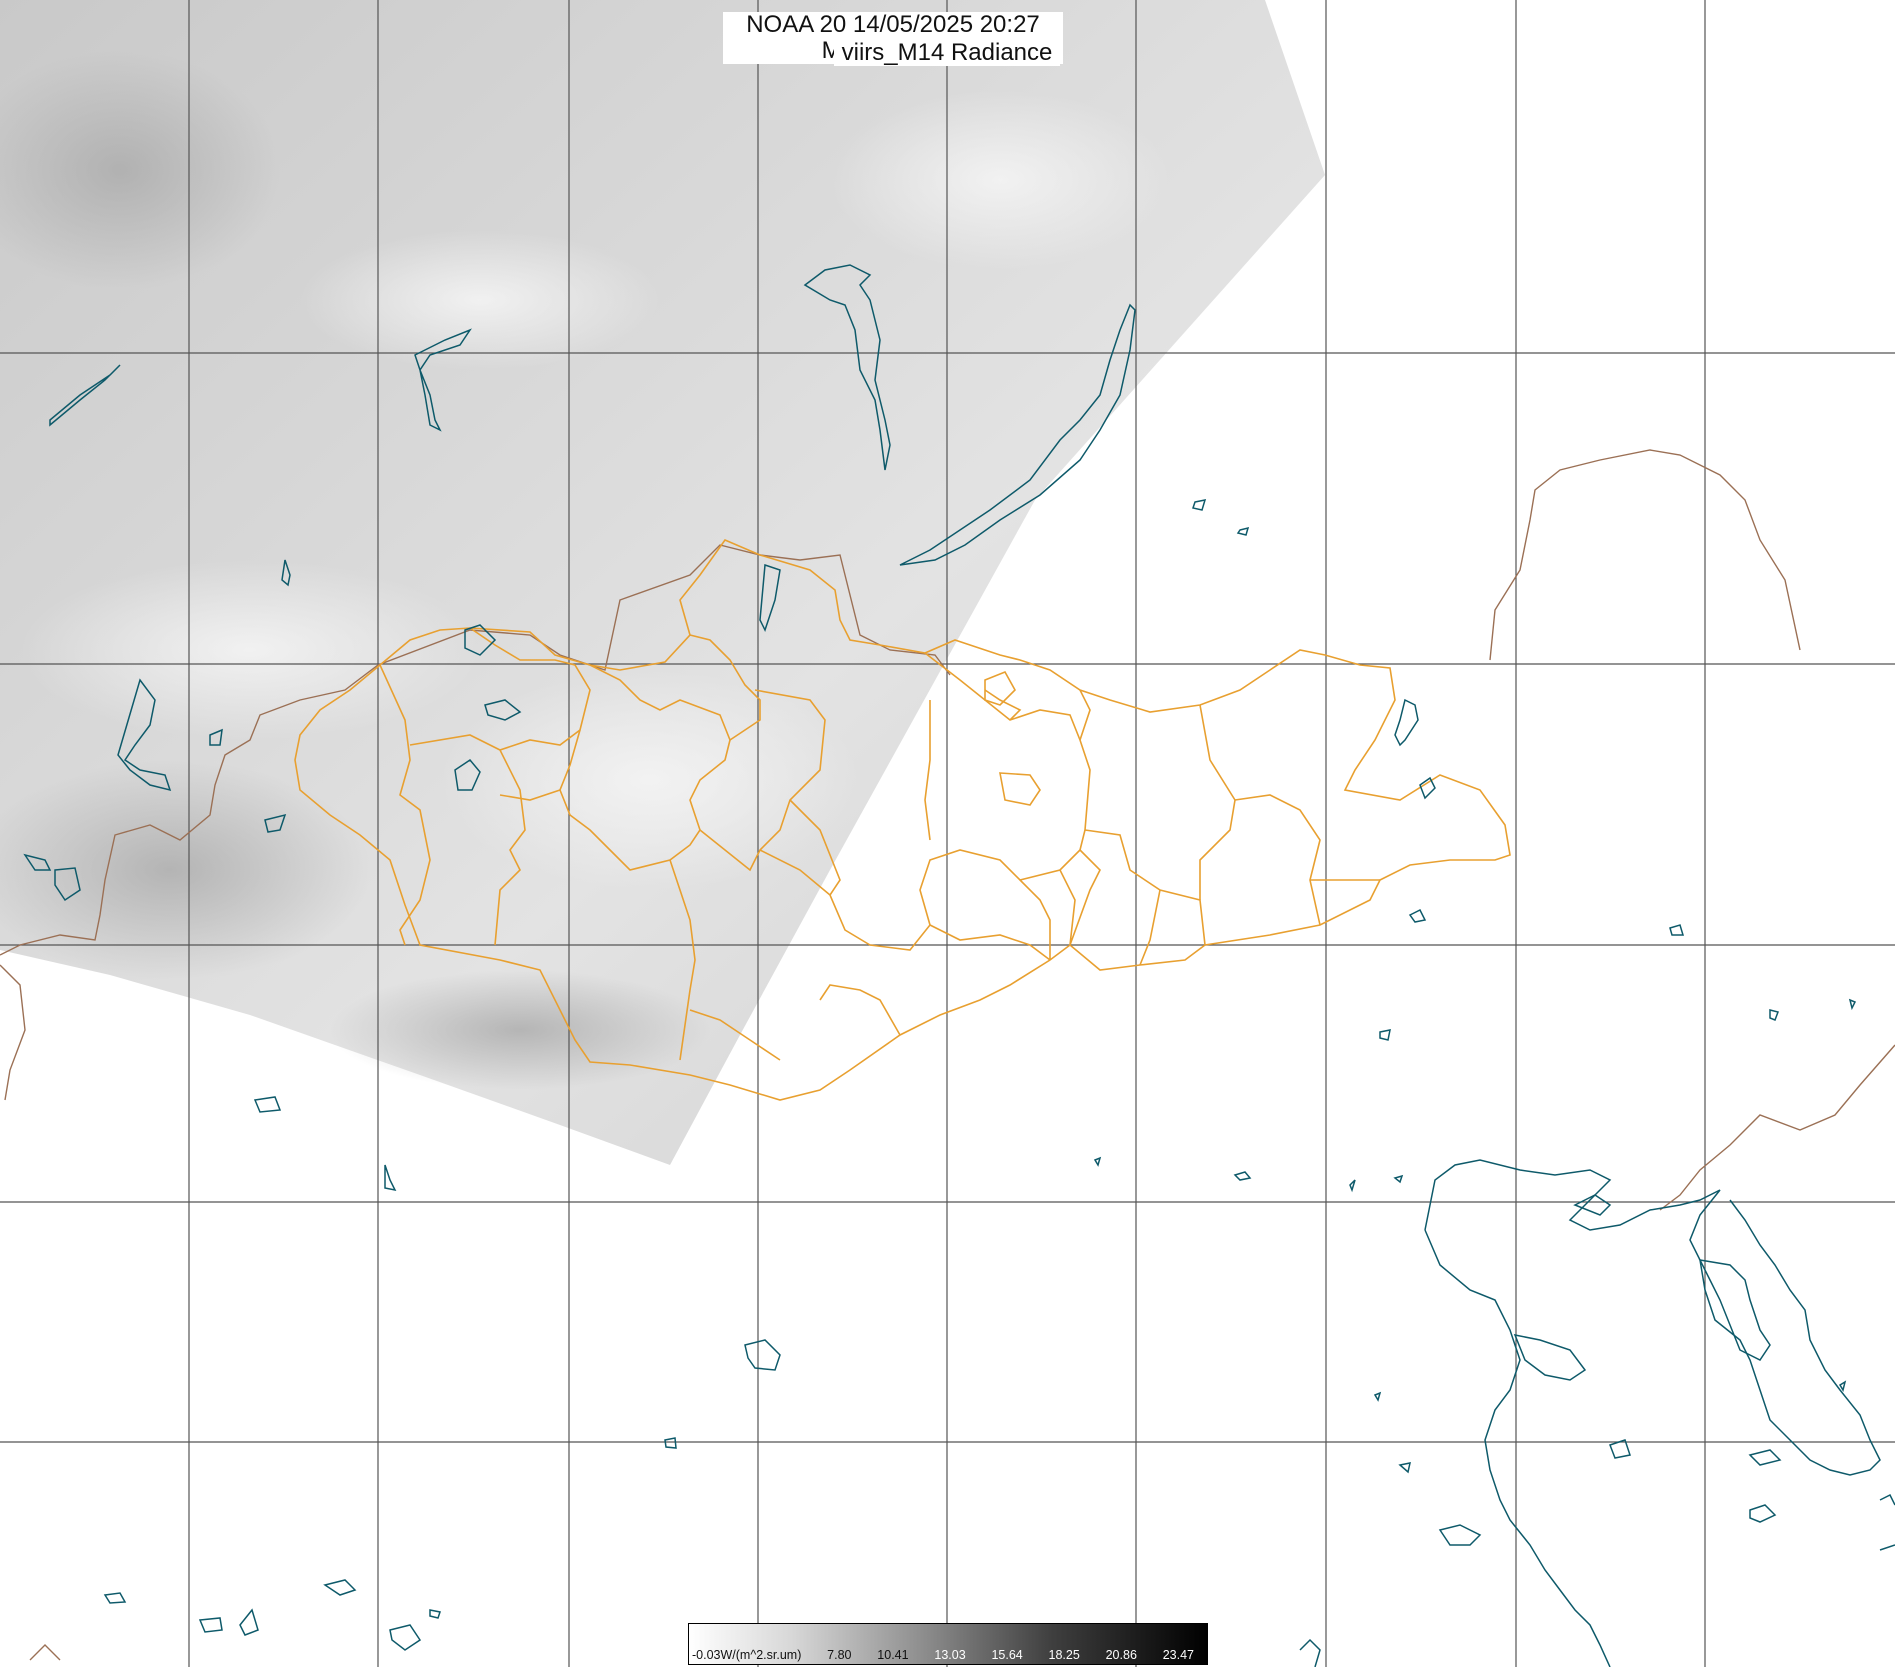  What do you see at coordinates (947, 53) in the screenshot?
I see `map-subtitle: viirs_M14 Radiance` at bounding box center [947, 53].